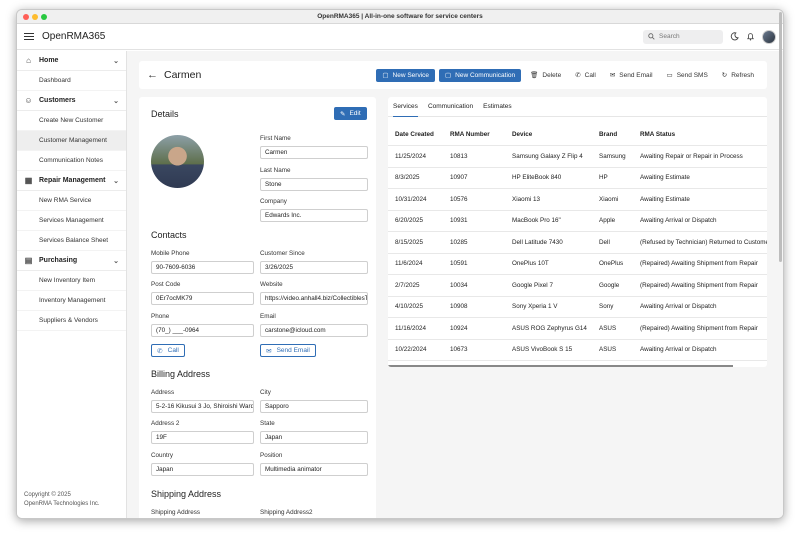 This screenshot has width=800, height=542. What do you see at coordinates (405, 75) in the screenshot?
I see `new-service-button: ▢ New Service` at bounding box center [405, 75].